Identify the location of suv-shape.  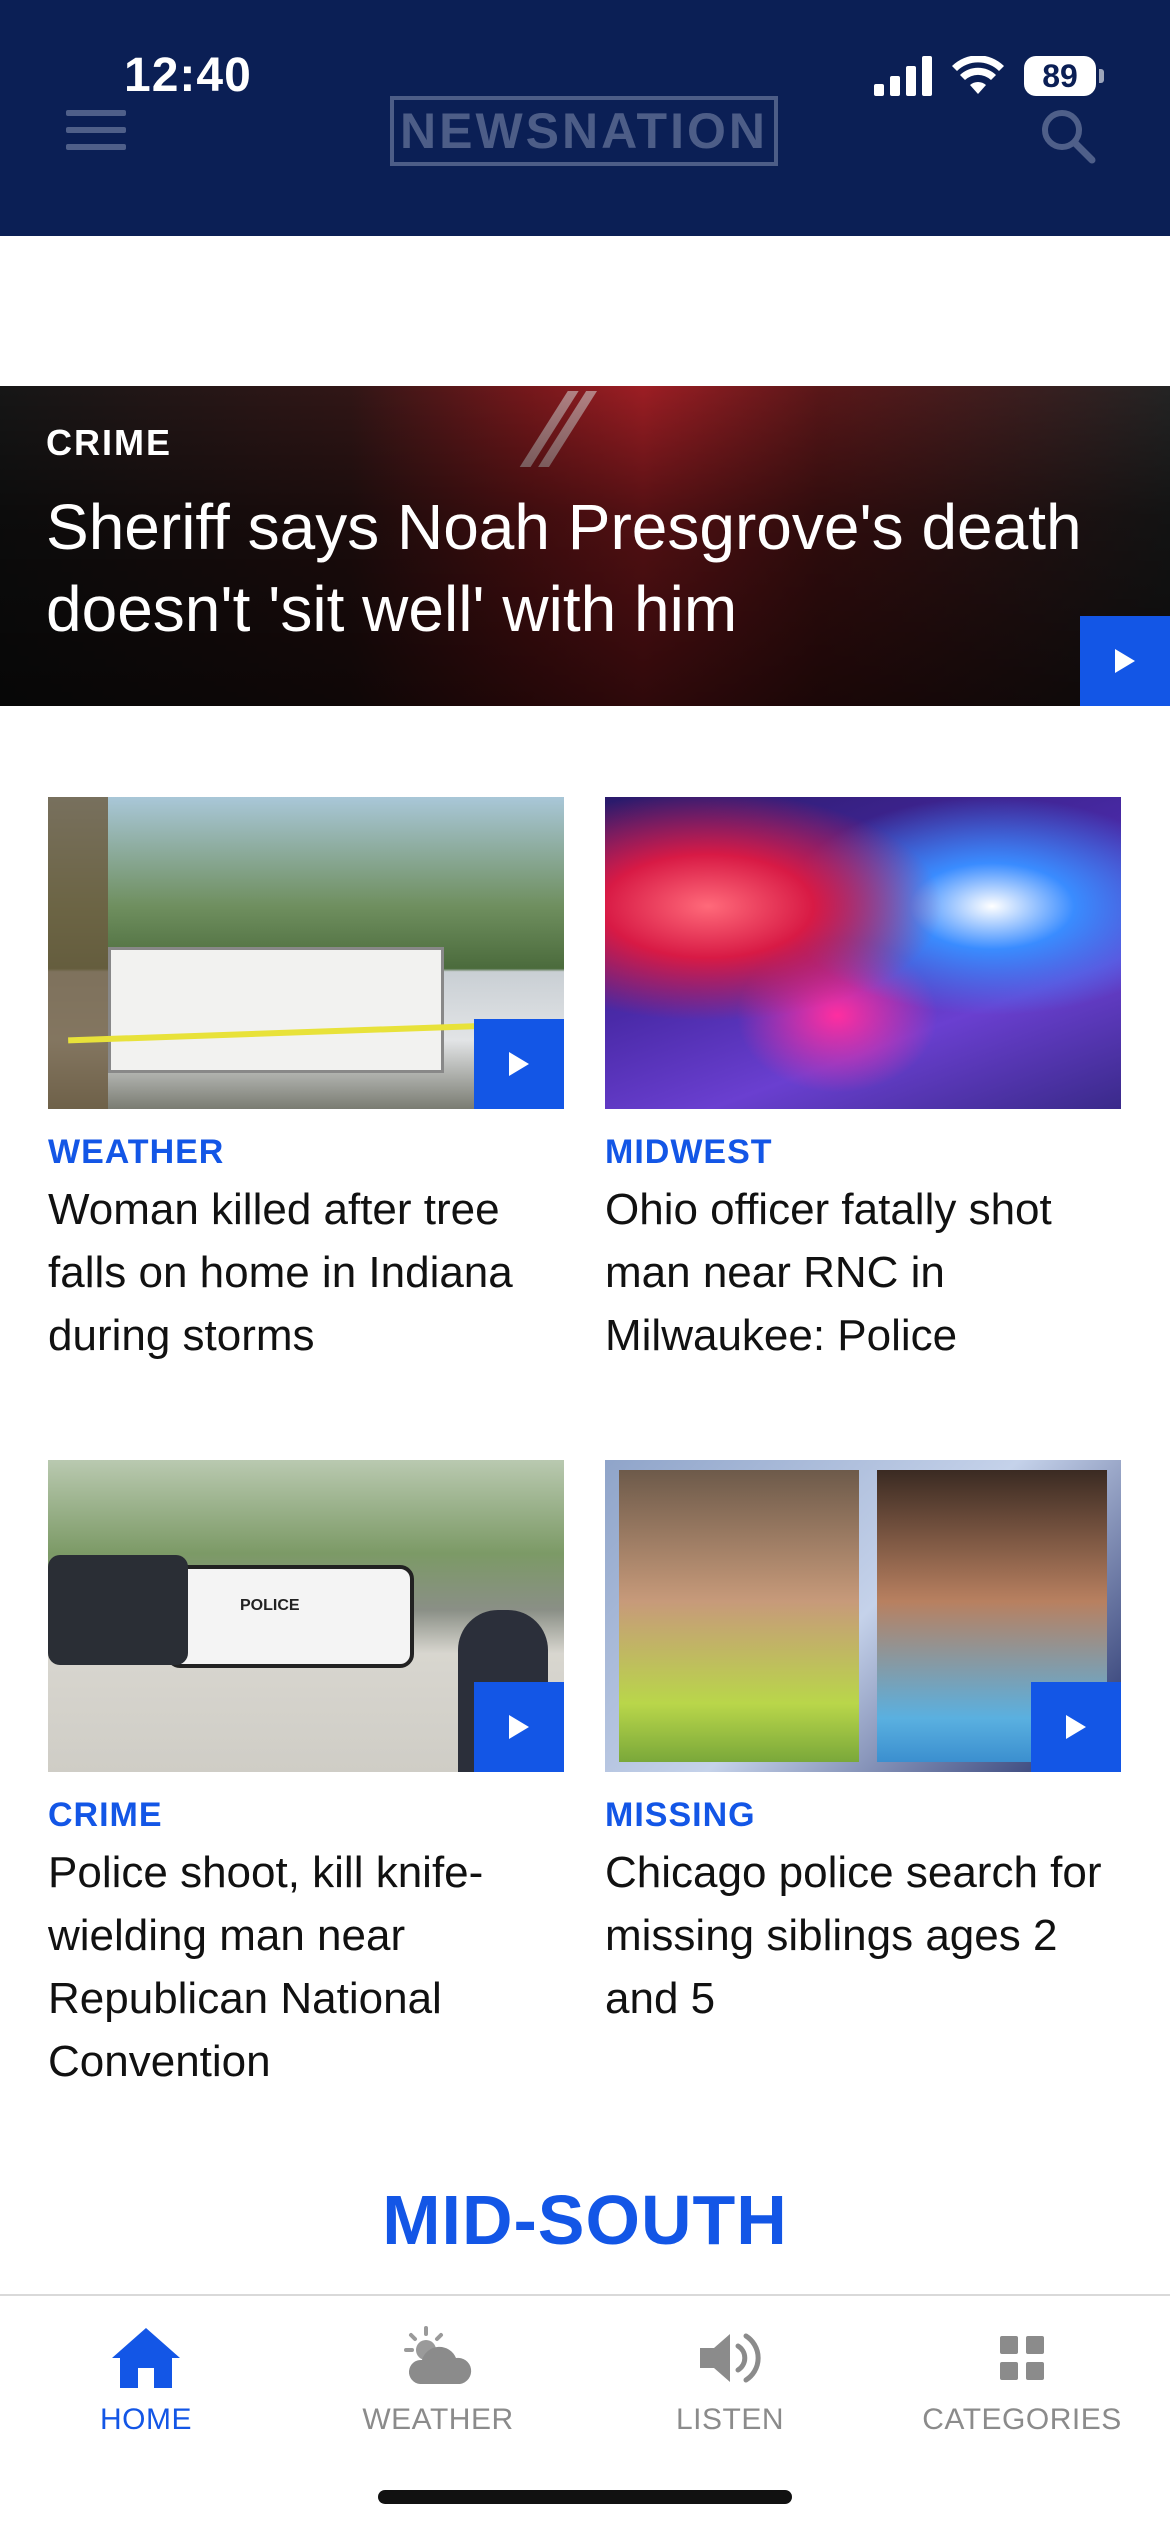
(118, 1610).